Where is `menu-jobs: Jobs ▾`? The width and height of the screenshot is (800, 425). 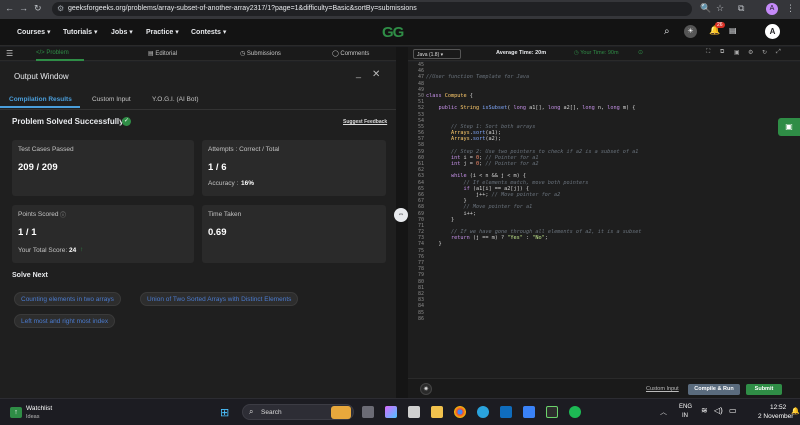
menu-jobs: Jobs ▾ is located at coordinates (122, 32).